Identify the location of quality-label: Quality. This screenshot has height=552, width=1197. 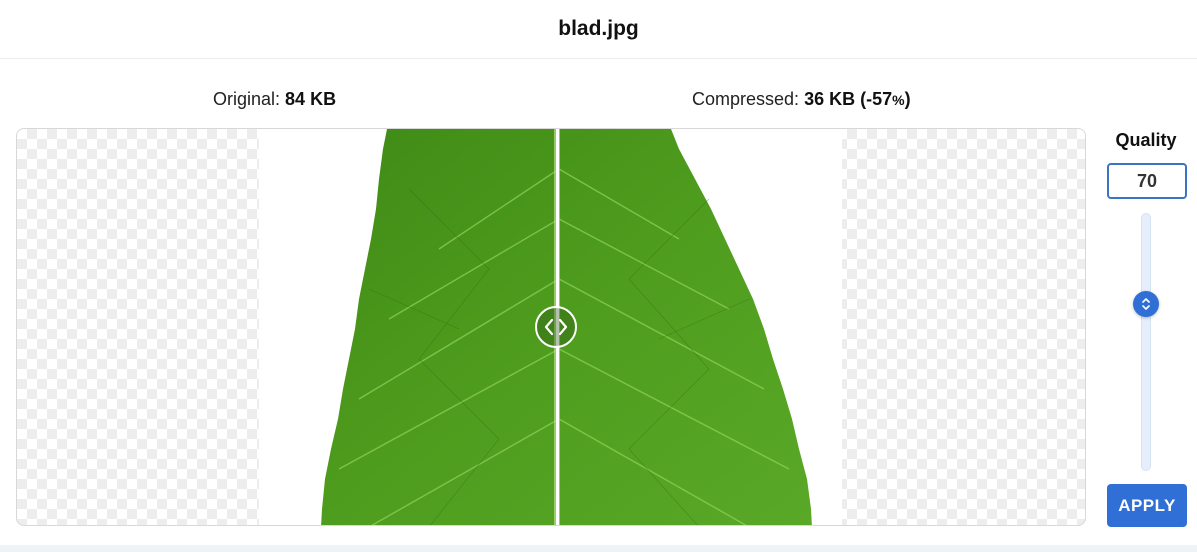
(1146, 140).